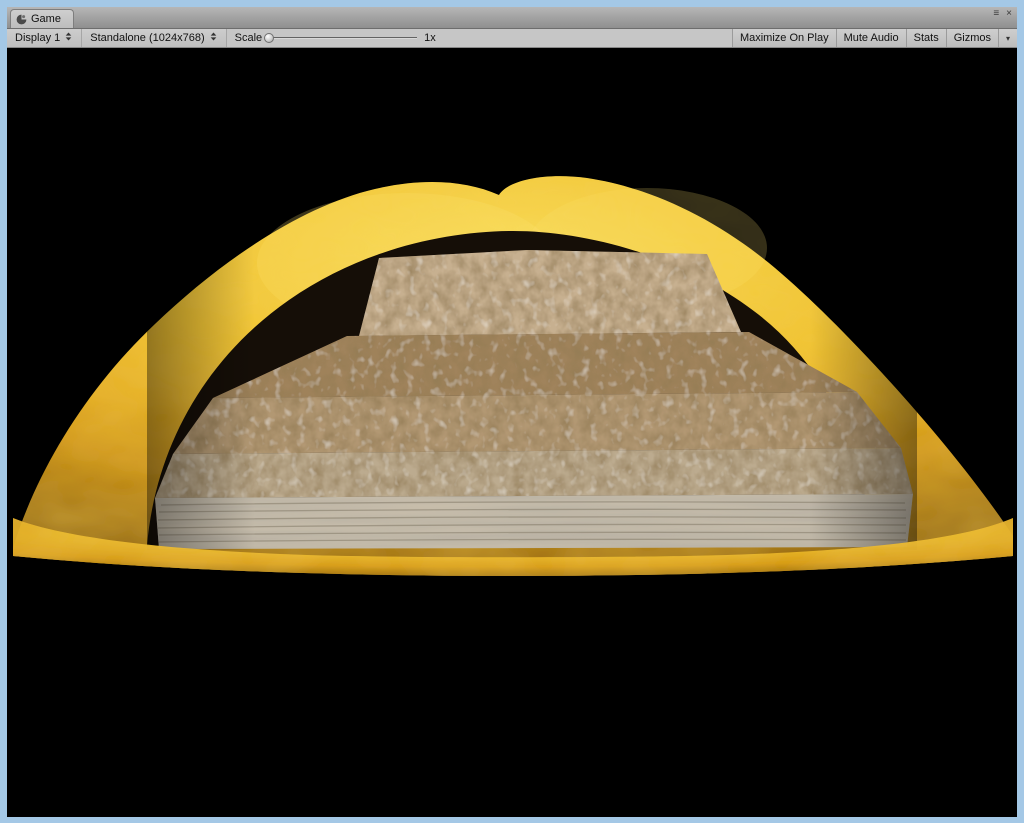 The width and height of the screenshot is (1024, 823). Describe the element at coordinates (147, 38) in the screenshot. I see `resolution-dropdown-value: Standalone (1024x768)` at that location.